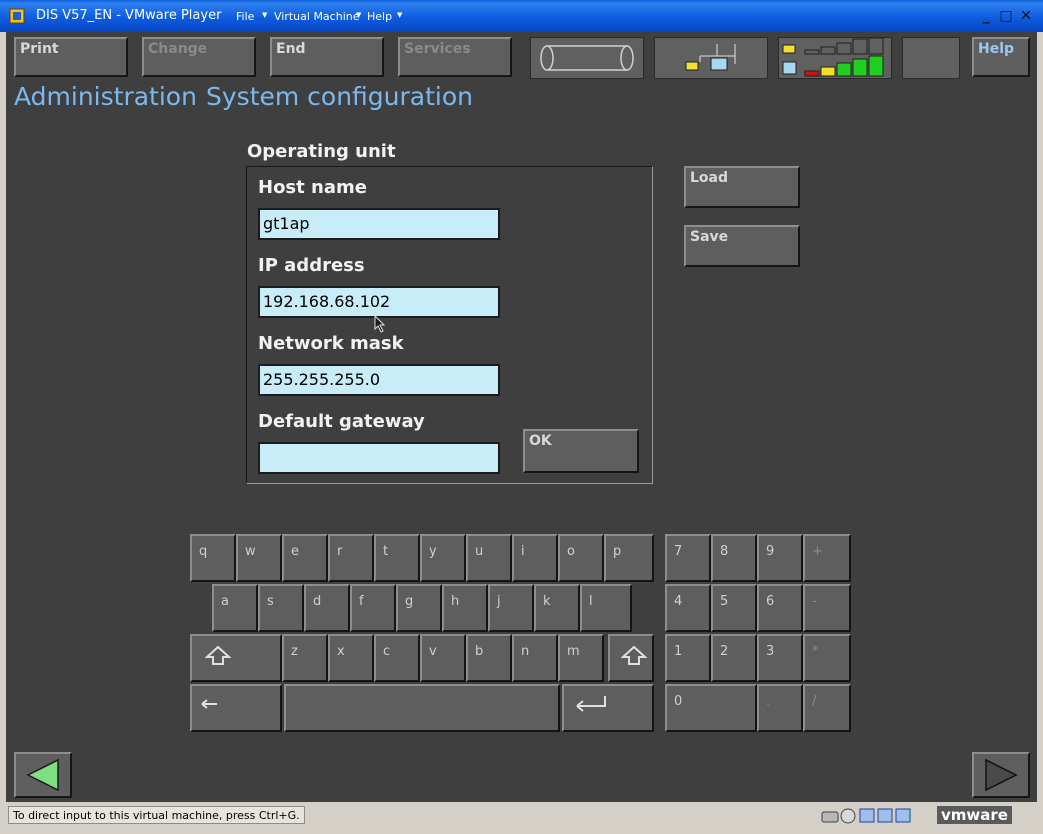  Describe the element at coordinates (827, 608) in the screenshot. I see `key-minus: -` at that location.